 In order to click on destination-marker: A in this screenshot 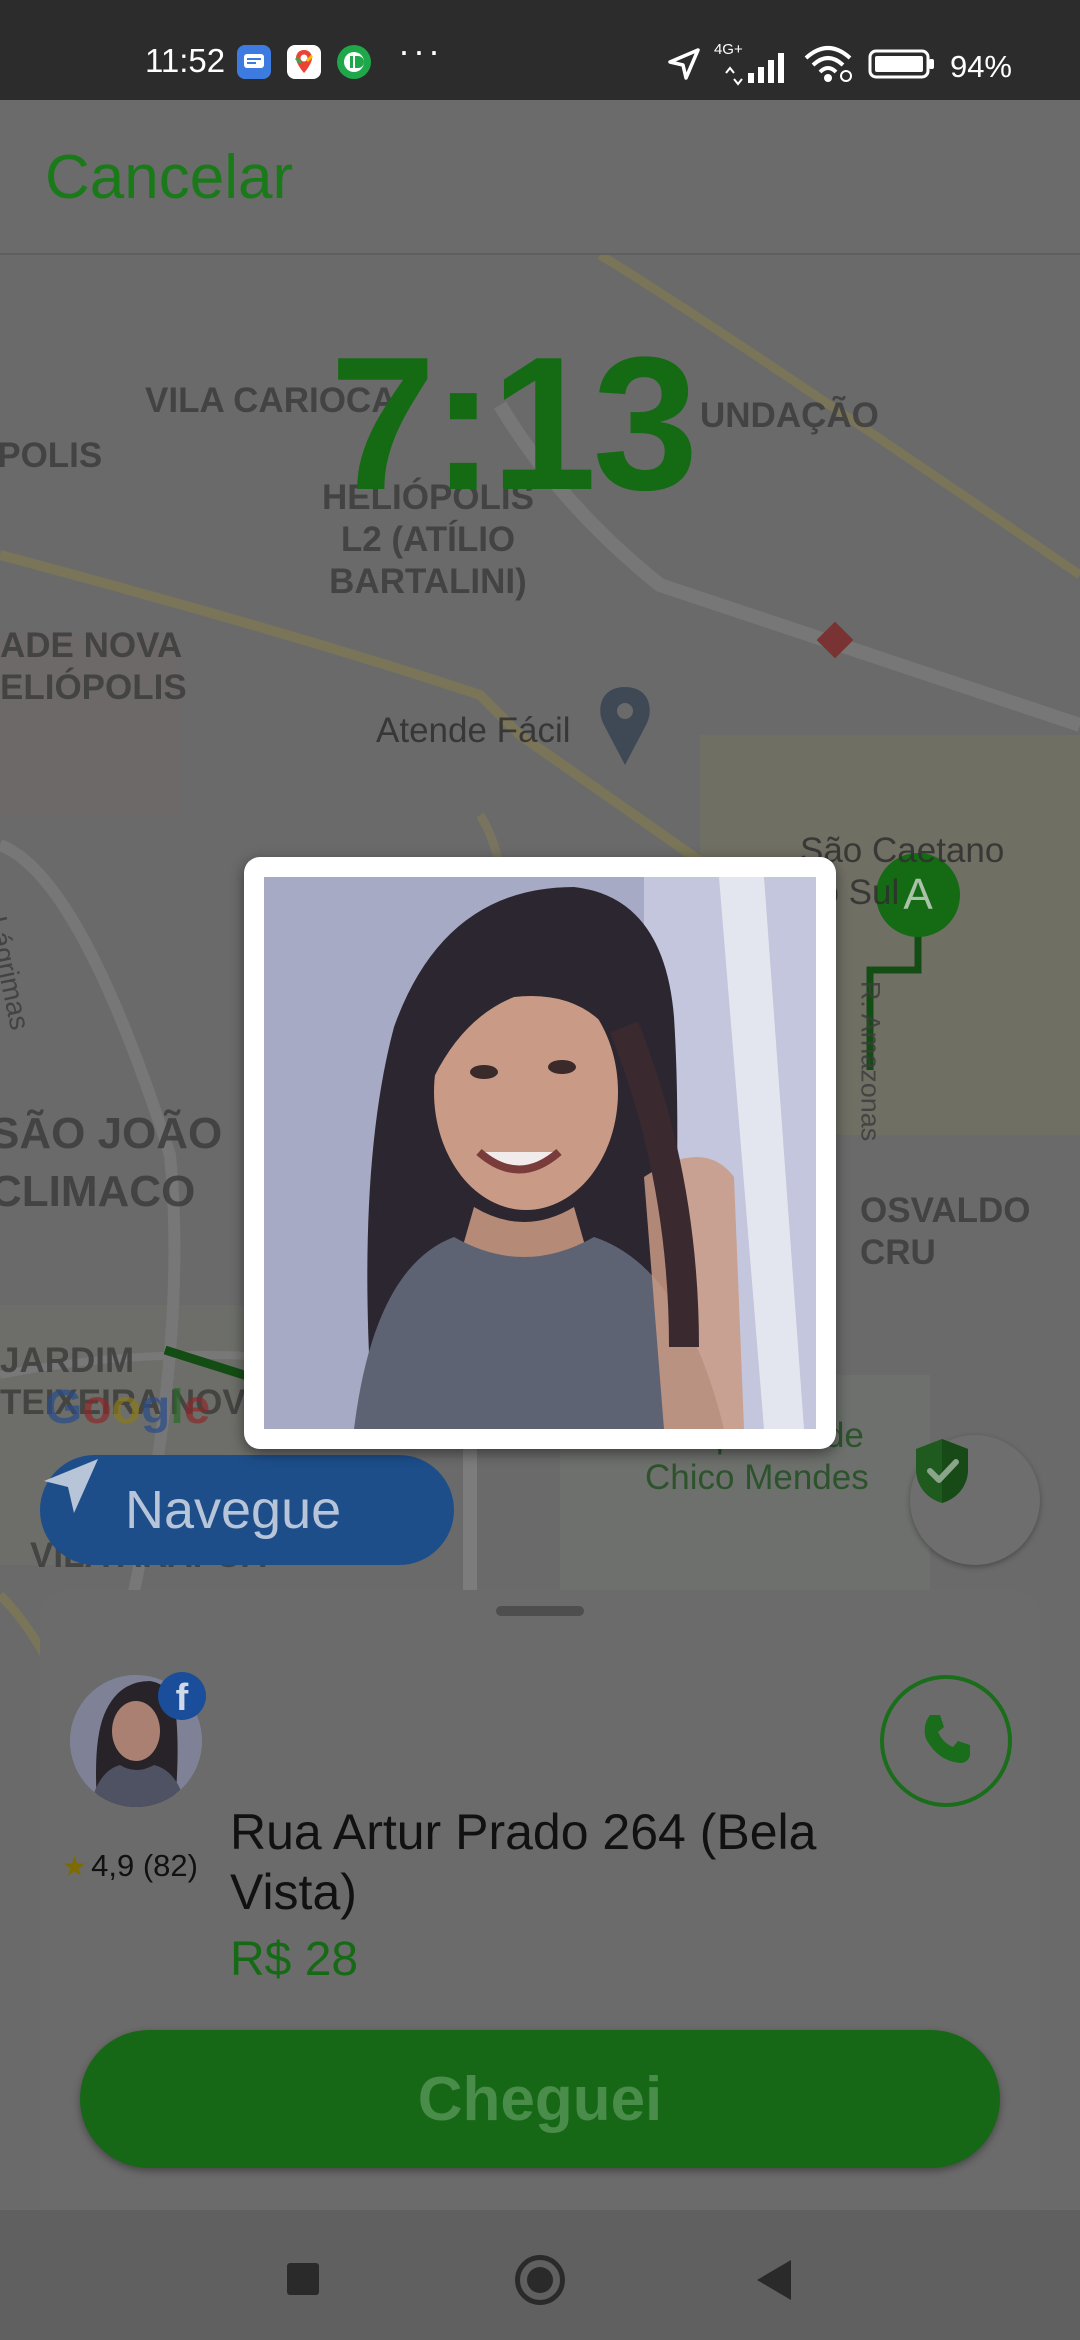, I will do `click(918, 895)`.